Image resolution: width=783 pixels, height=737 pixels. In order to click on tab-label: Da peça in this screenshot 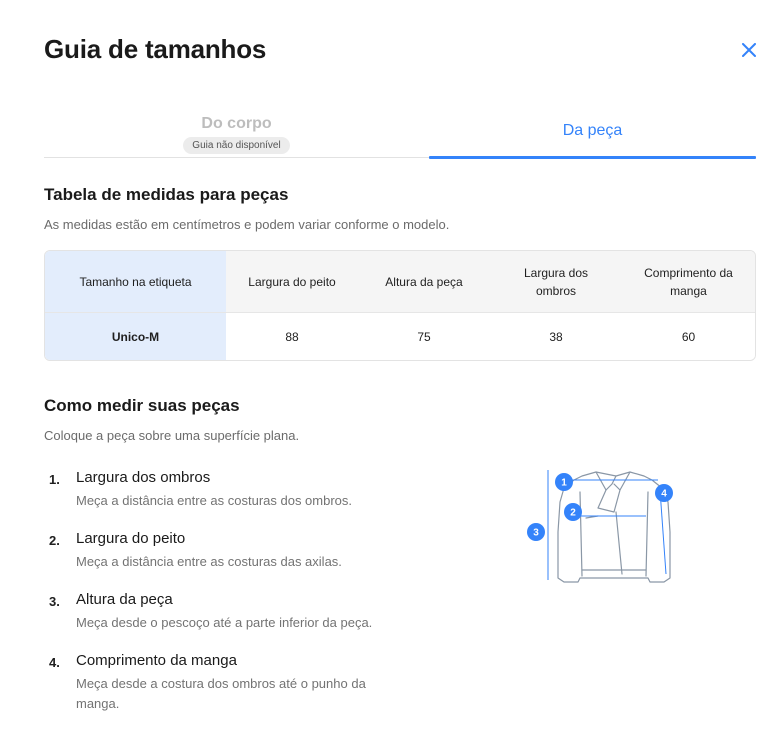, I will do `click(592, 130)`.